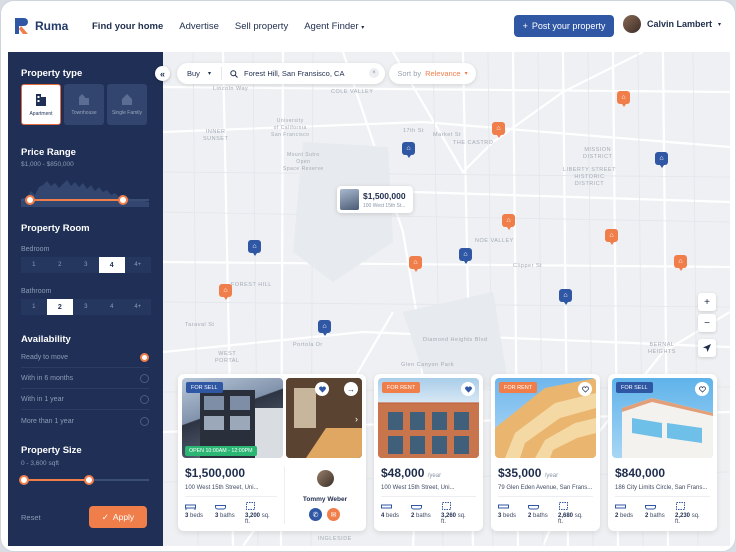  What do you see at coordinates (31, 517) in the screenshot?
I see `reset-button: Reset` at bounding box center [31, 517].